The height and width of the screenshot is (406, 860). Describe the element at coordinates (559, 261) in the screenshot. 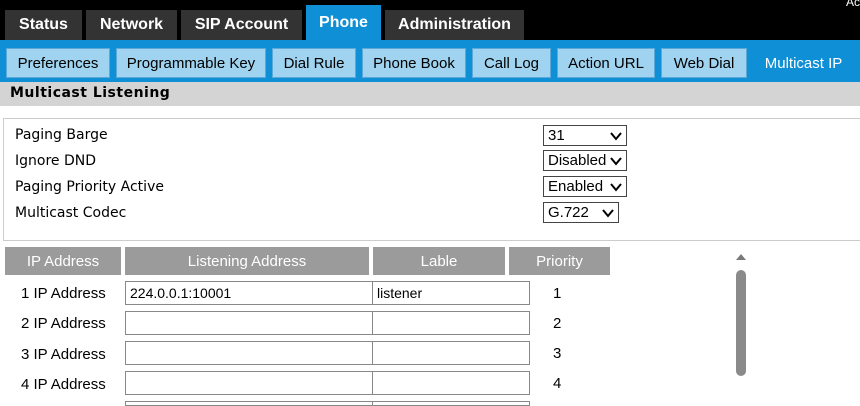

I see `column-header-priority: Priority` at that location.